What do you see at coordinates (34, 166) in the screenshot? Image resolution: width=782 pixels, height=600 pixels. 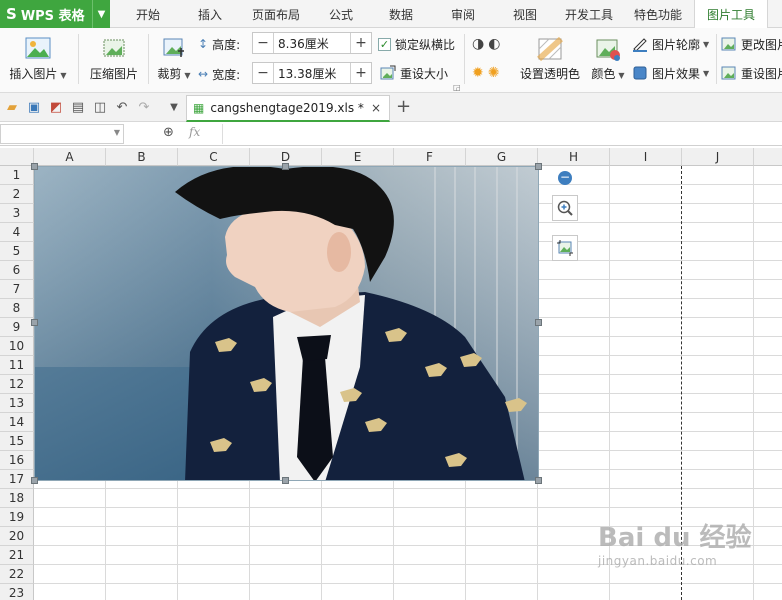 I see `resize-handle-top-left` at bounding box center [34, 166].